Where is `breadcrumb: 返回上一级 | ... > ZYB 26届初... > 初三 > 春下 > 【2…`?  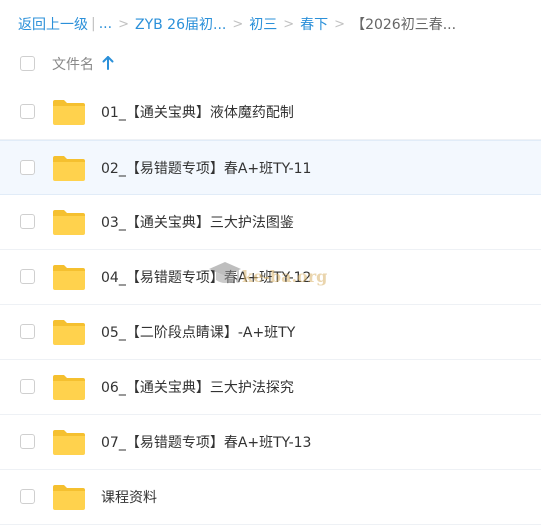 breadcrumb: 返回上一级 | ... > ZYB 26届初... > 初三 > 春下 > 【2… is located at coordinates (237, 24).